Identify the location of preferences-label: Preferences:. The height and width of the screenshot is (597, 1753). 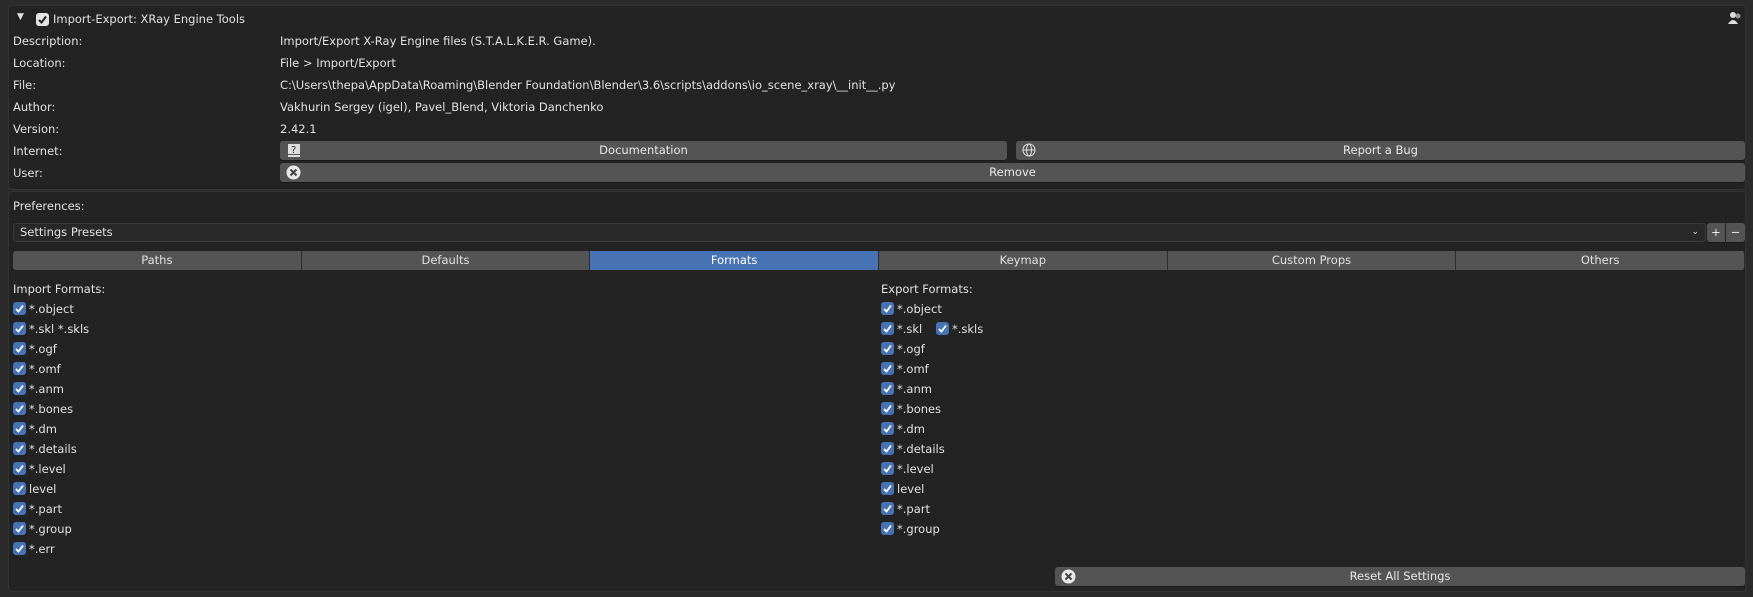
(49, 206).